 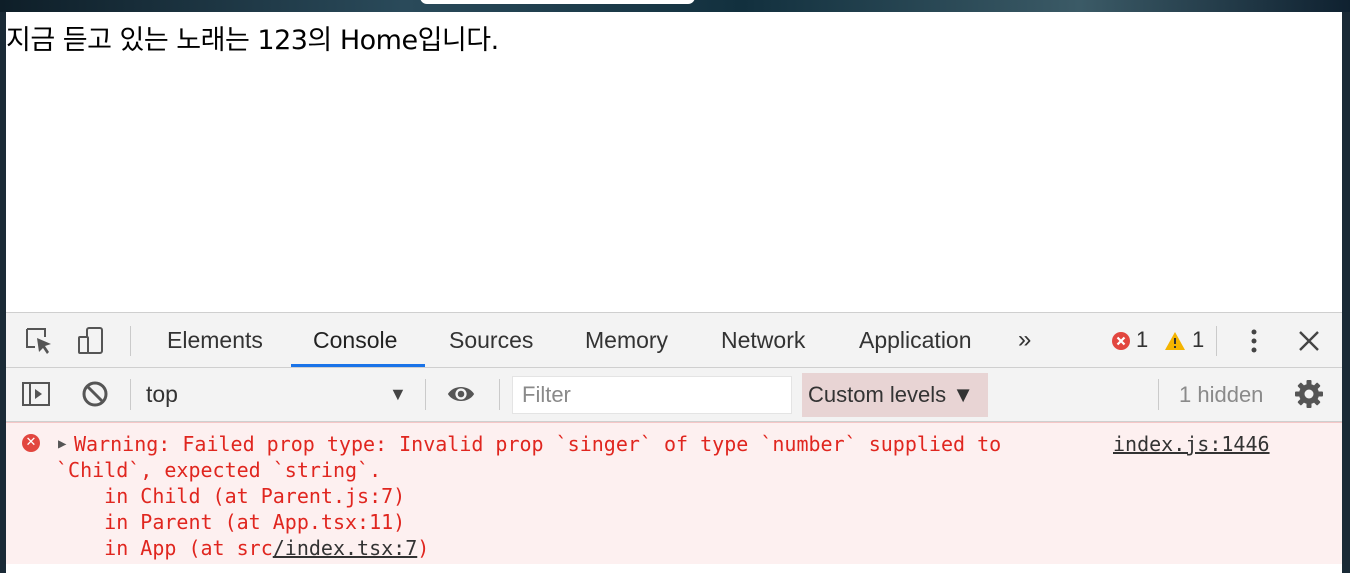 What do you see at coordinates (763, 340) in the screenshot?
I see `tab-network: Network` at bounding box center [763, 340].